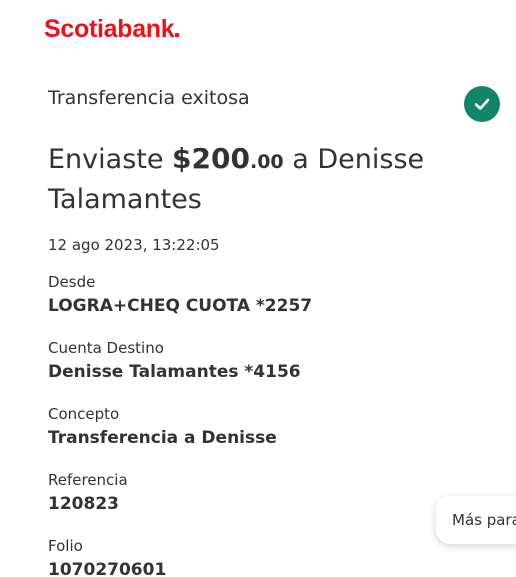  Describe the element at coordinates (88, 480) in the screenshot. I see `field-label: Referencia` at that location.